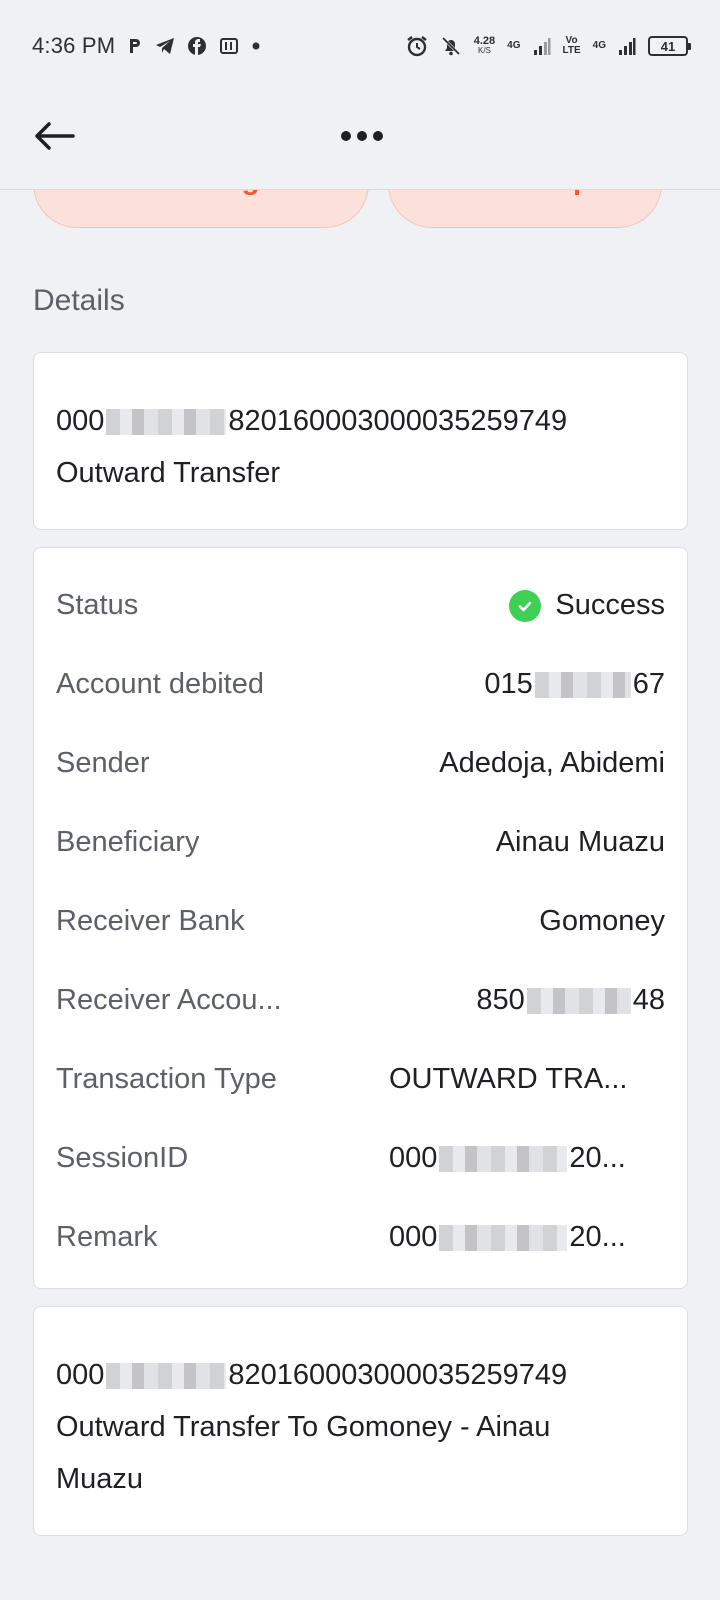 The image size is (720, 1600). I want to click on narration-suffix: 820160003000035259749, so click(398, 1375).